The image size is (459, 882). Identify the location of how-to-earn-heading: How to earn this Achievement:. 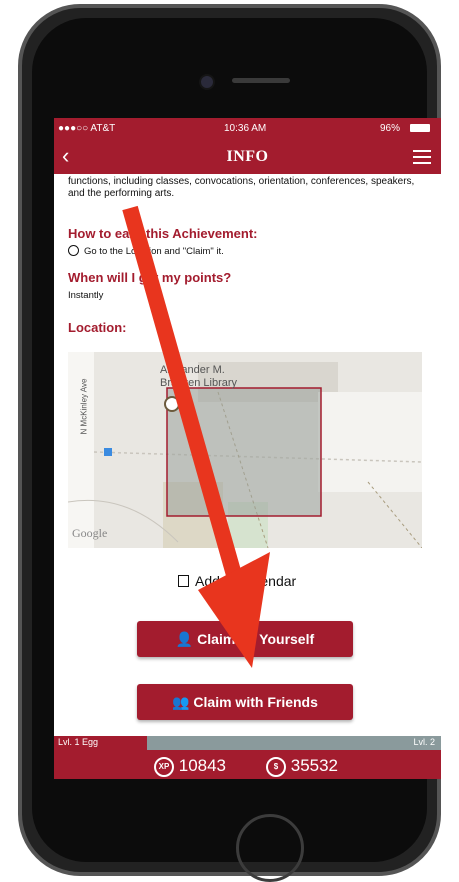
(163, 233).